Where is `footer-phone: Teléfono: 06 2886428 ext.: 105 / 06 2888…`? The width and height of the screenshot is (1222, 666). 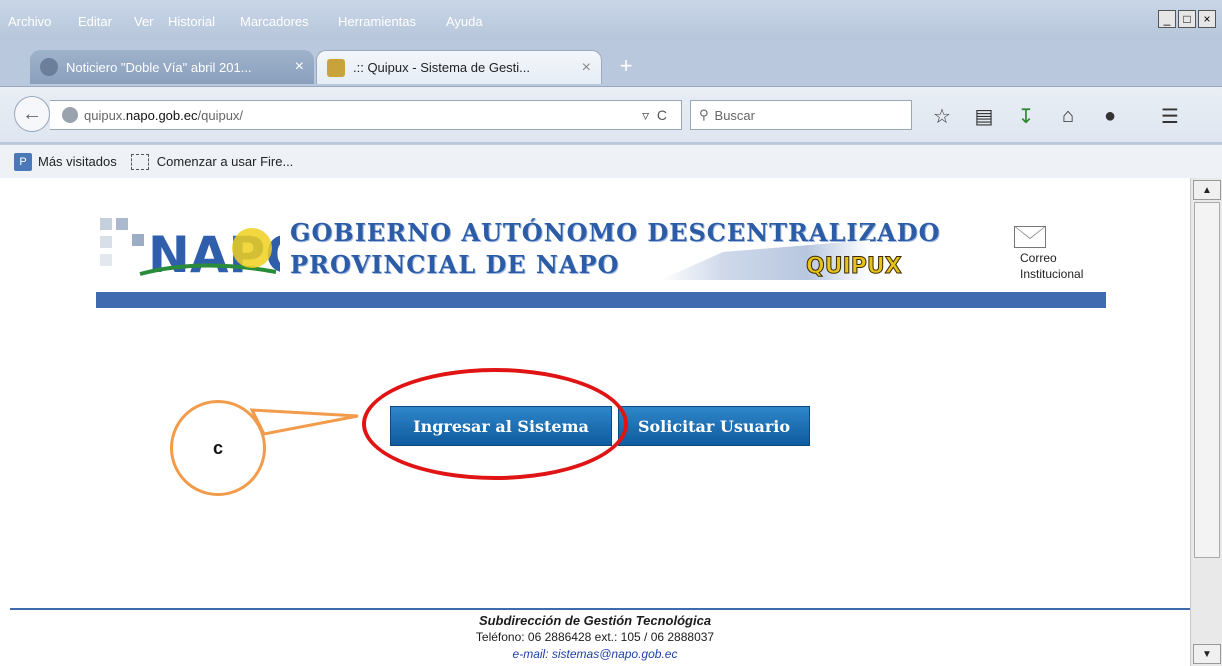
footer-phone: Teléfono: 06 2886428 ext.: 105 / 06 2888… is located at coordinates (595, 637).